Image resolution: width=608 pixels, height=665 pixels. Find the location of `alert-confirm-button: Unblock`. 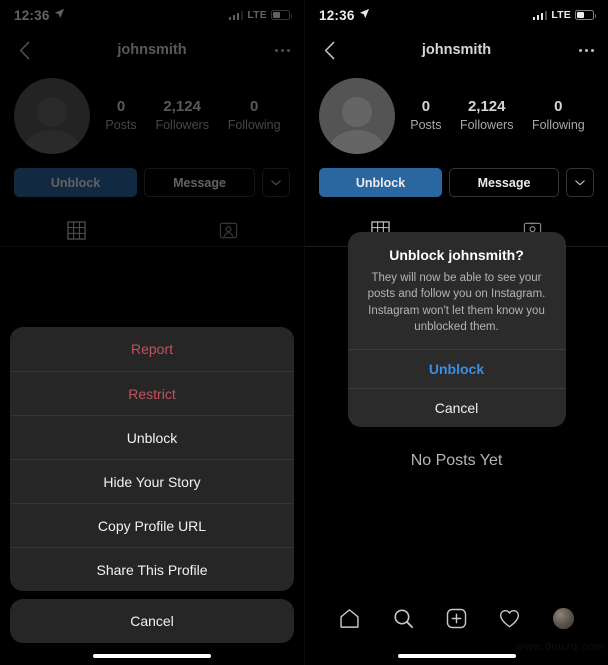

alert-confirm-button: Unblock is located at coordinates (456, 368).